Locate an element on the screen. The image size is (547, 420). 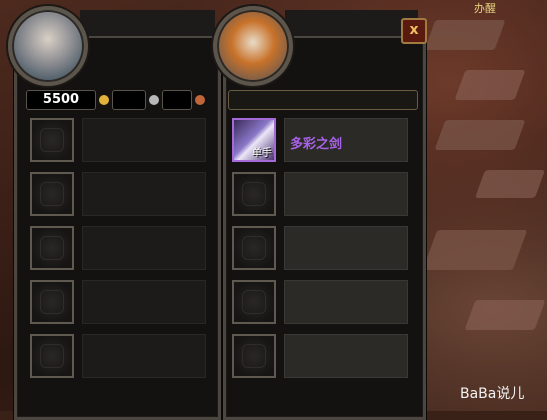
gold-input: 5500 is located at coordinates (61, 100).